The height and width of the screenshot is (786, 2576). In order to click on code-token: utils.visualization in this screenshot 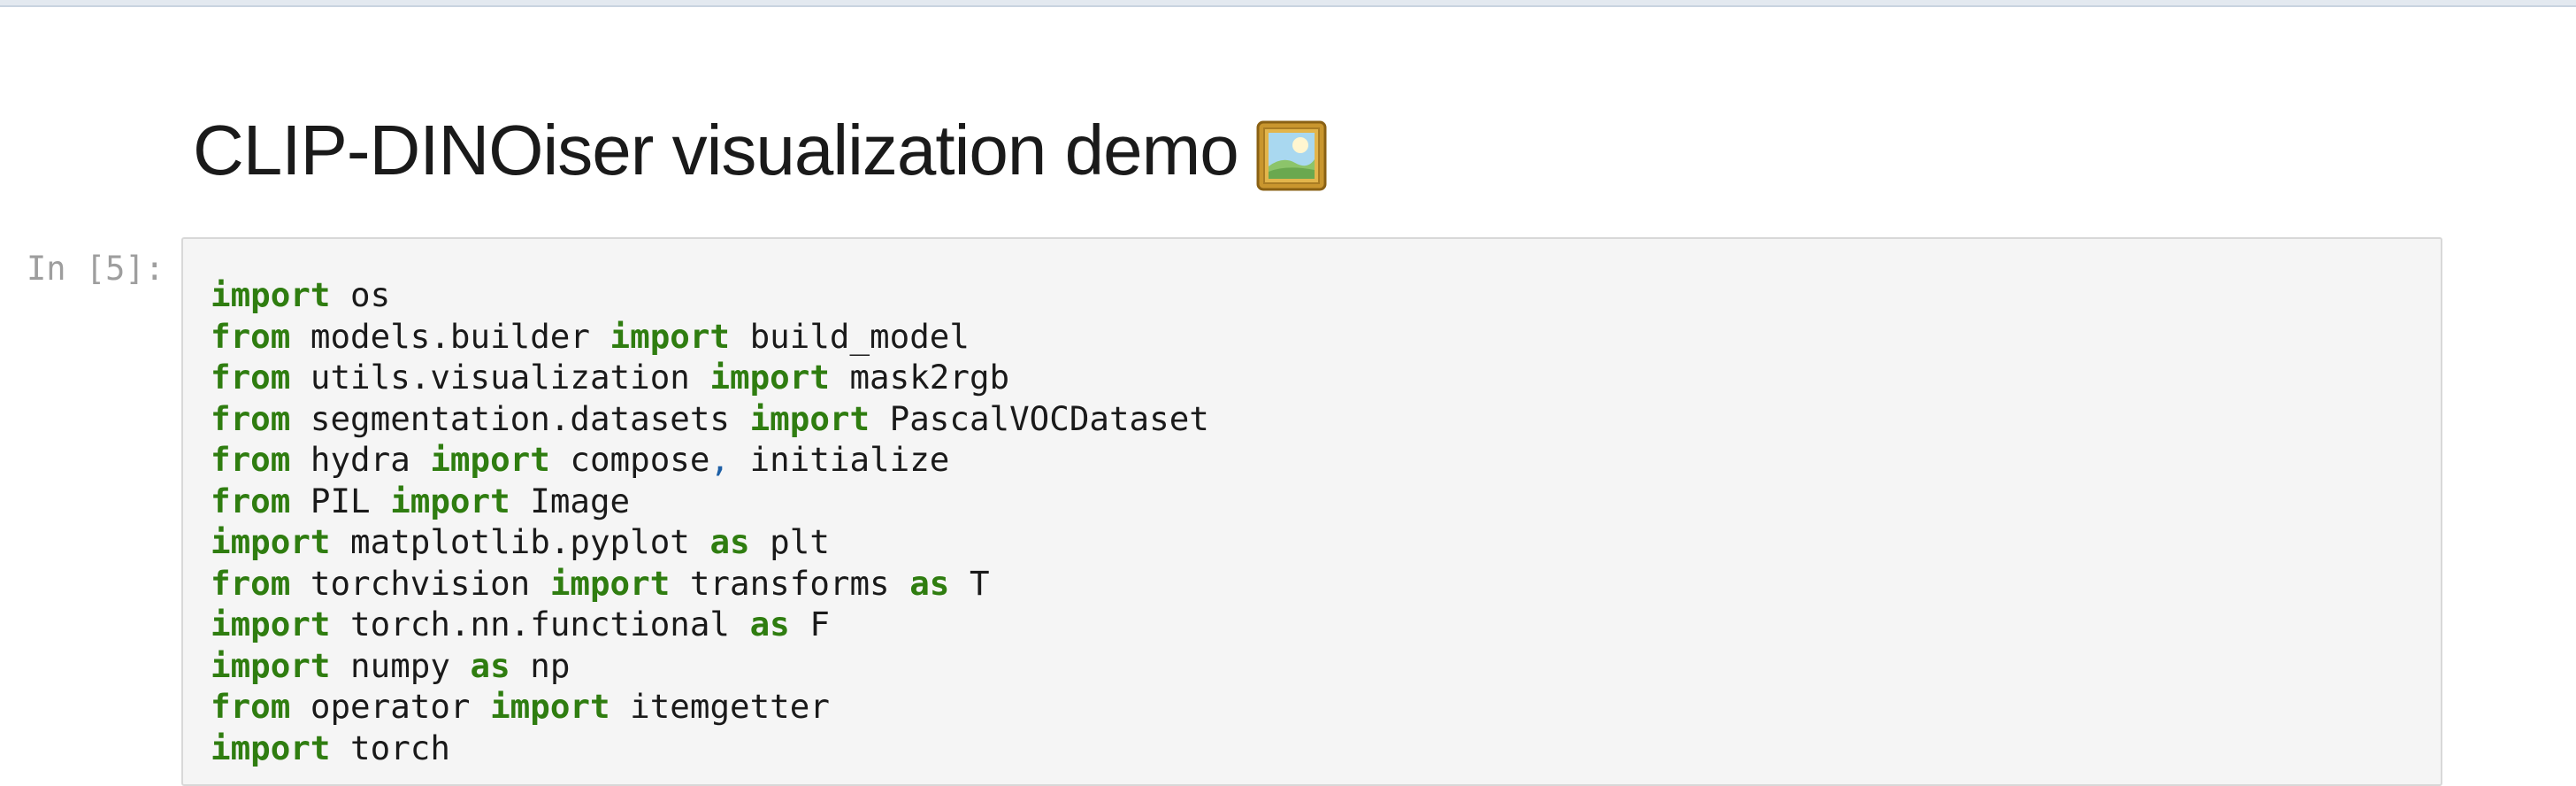, I will do `click(500, 377)`.